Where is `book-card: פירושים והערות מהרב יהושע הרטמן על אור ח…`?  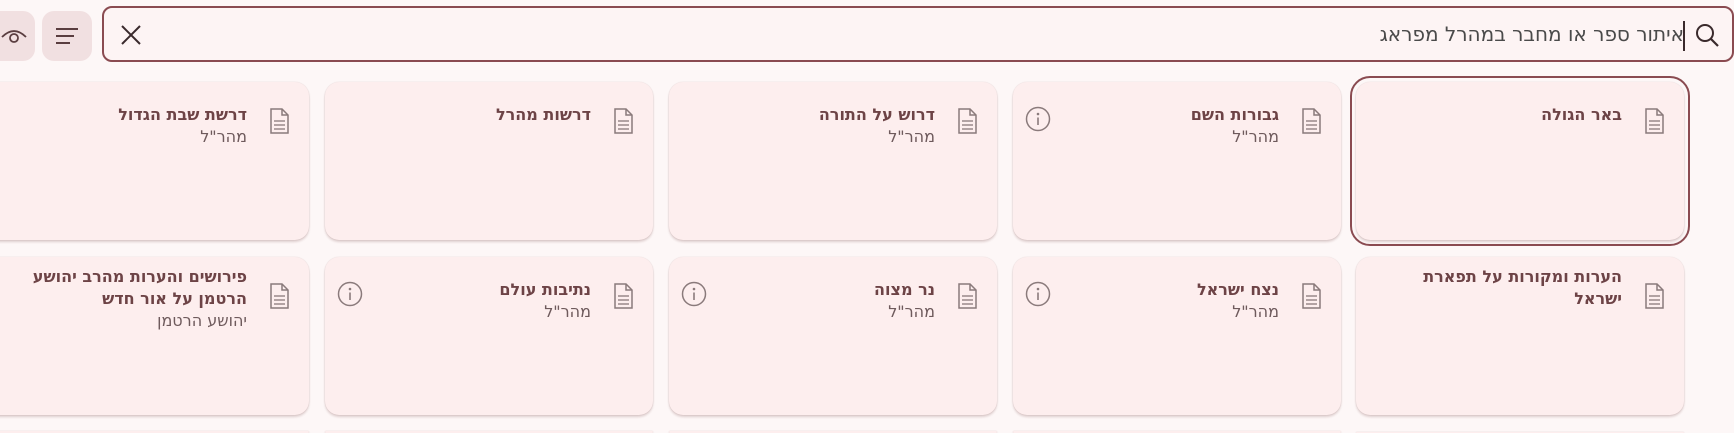
book-card: פירושים והערות מהרב יהושע הרטמן על אור ח… is located at coordinates (154, 336).